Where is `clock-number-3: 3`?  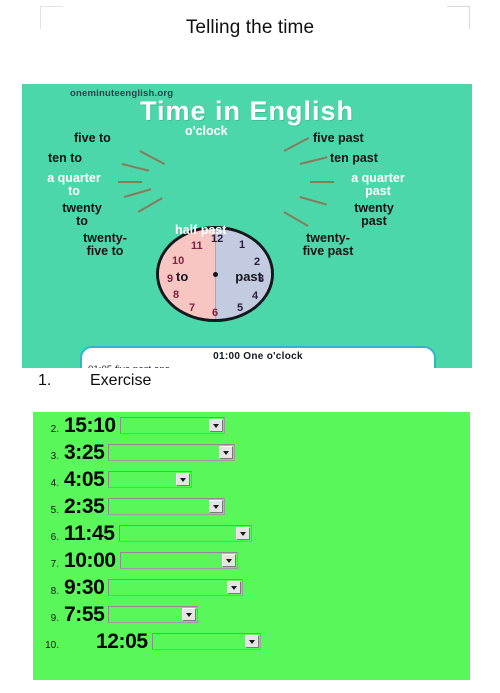 clock-number-3: 3 is located at coordinates (261, 279).